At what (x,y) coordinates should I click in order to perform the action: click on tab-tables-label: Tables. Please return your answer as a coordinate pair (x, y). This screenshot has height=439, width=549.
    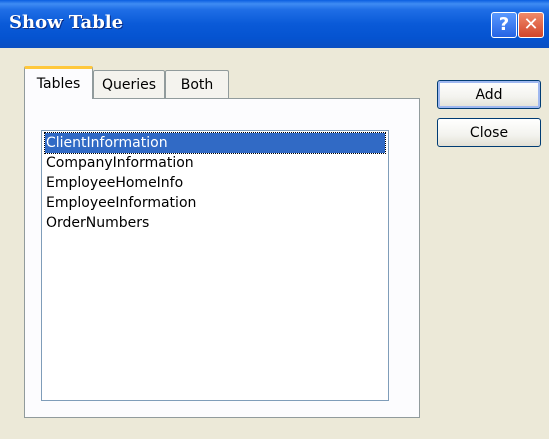
    Looking at the image, I should click on (58, 84).